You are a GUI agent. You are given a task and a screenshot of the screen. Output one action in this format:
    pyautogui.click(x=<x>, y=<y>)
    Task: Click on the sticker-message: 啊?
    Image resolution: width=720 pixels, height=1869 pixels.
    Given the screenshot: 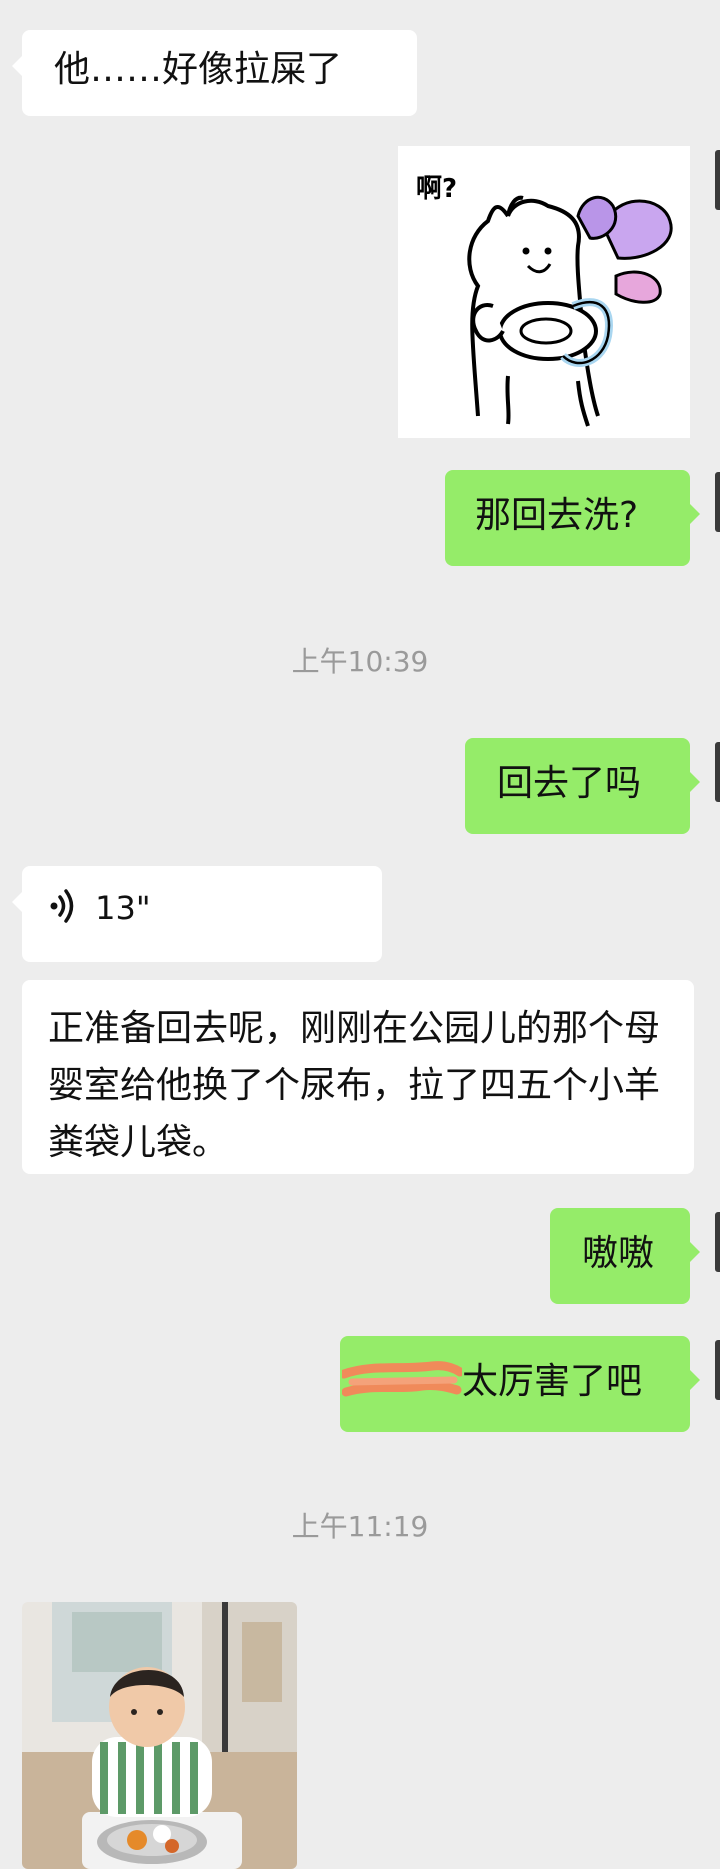 What is the action you would take?
    pyautogui.click(x=544, y=292)
    